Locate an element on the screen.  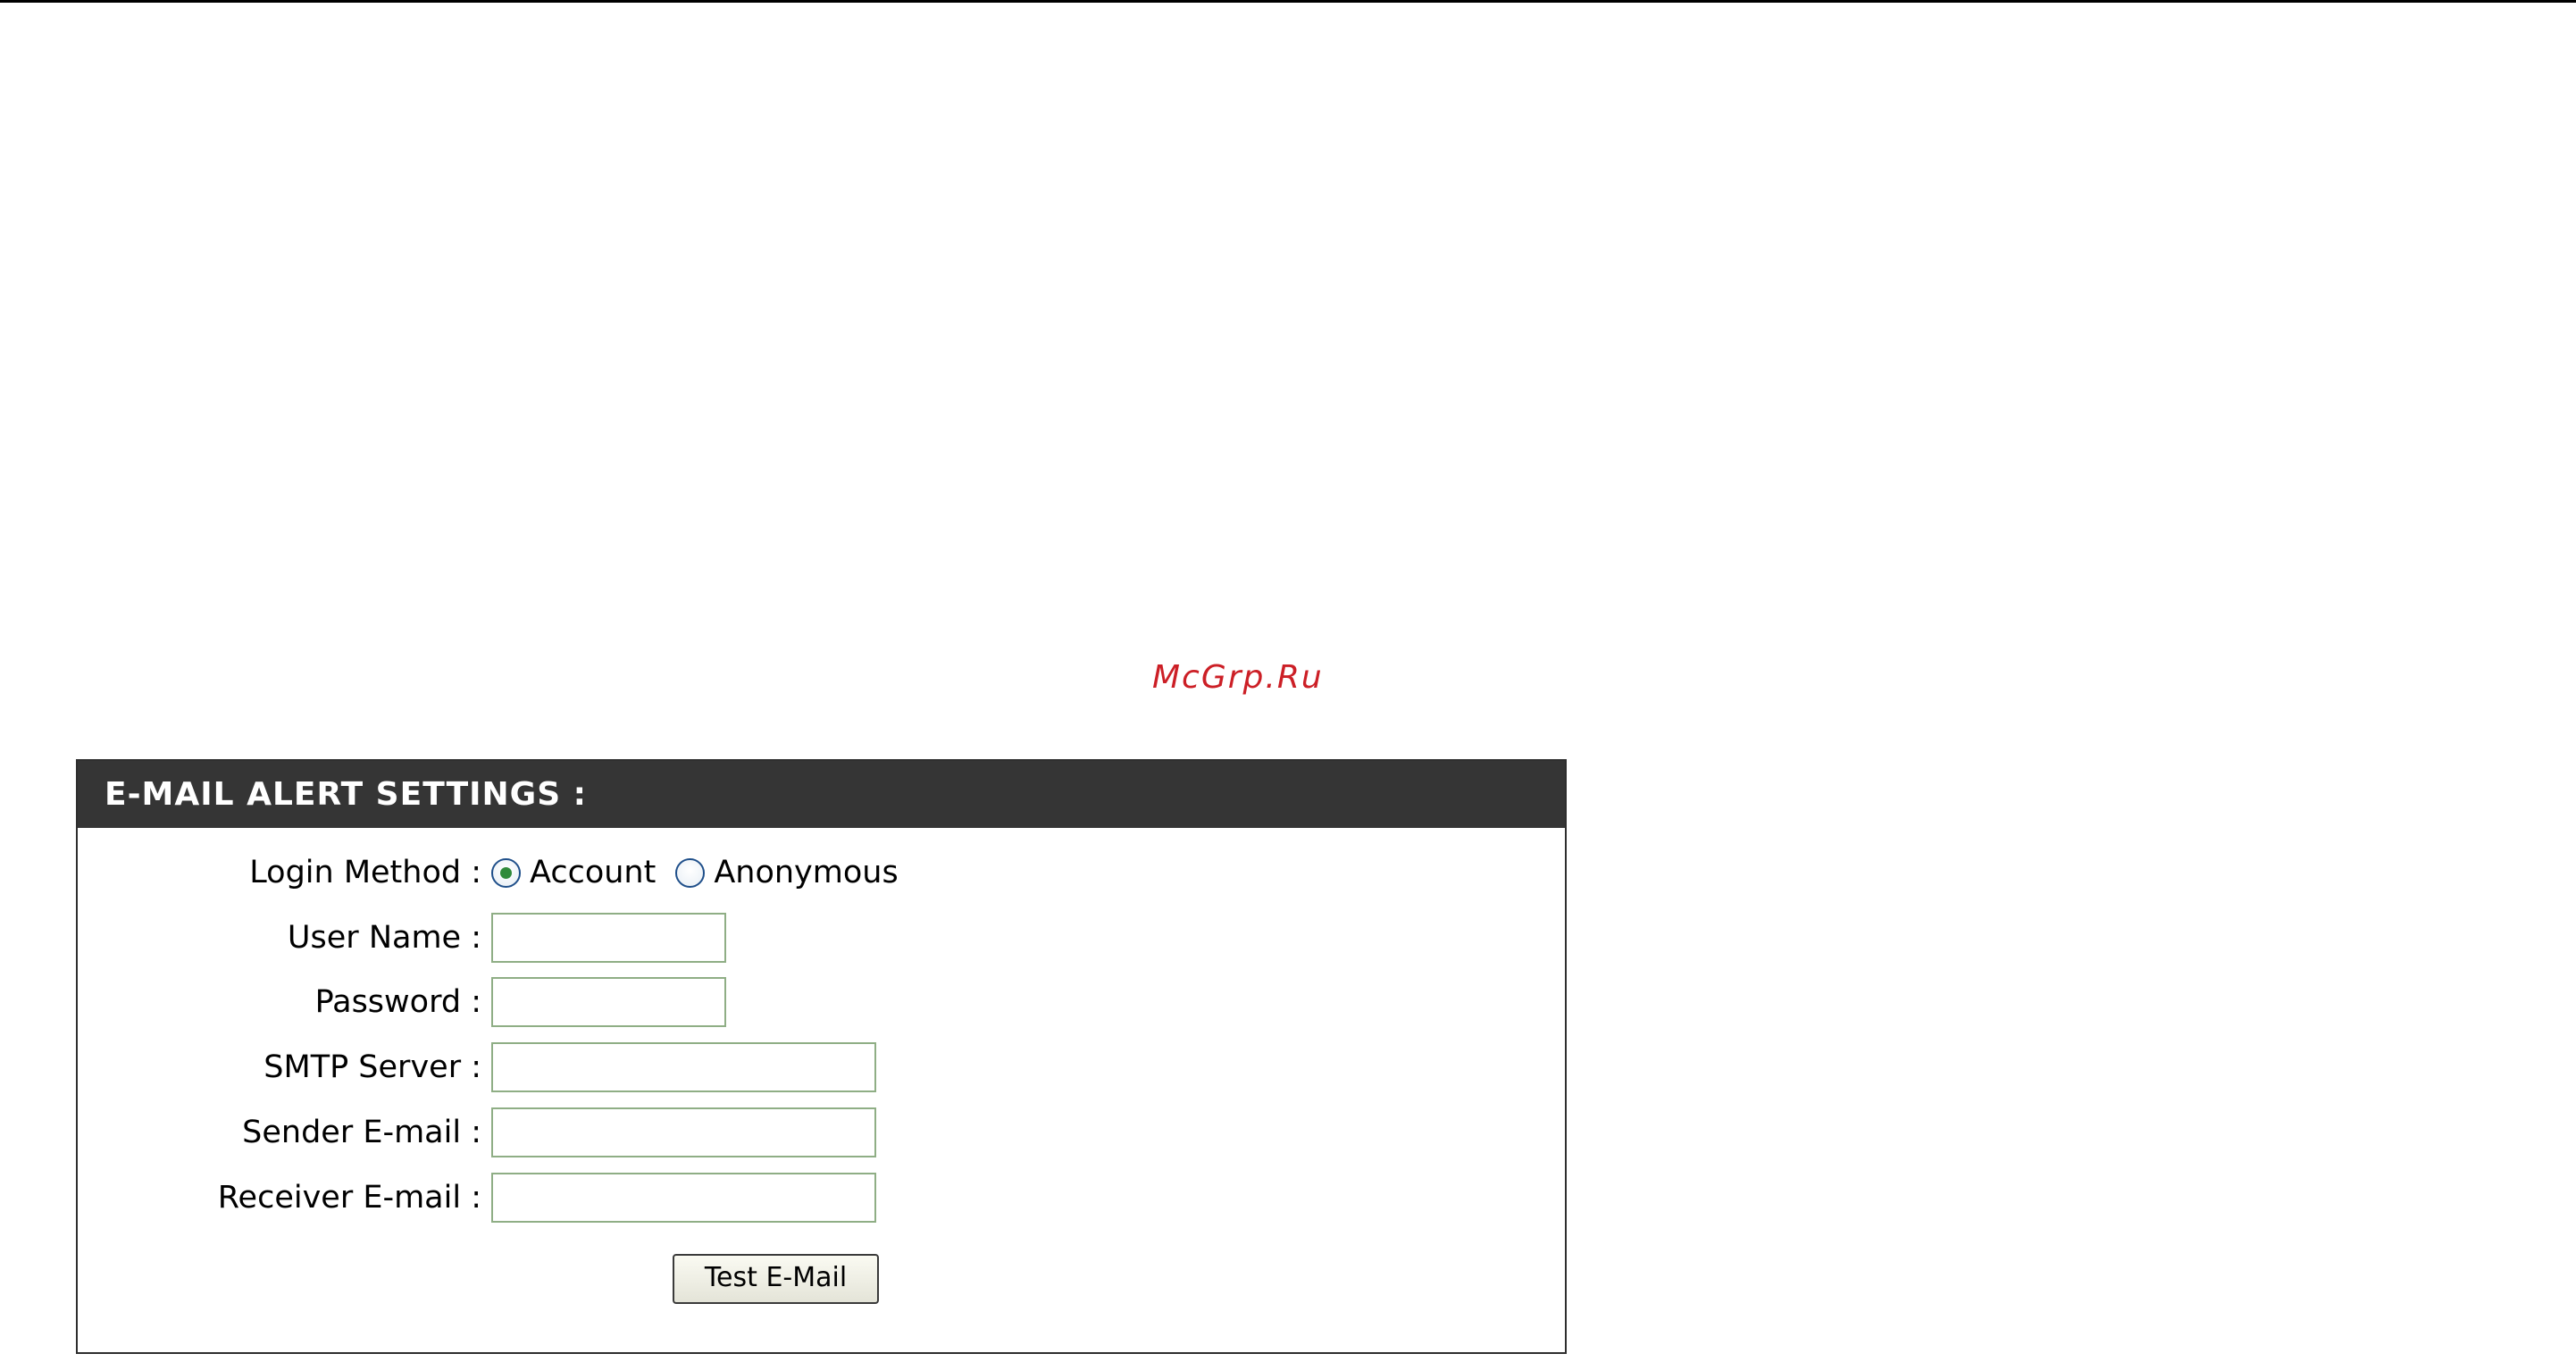
sender-email-row: Sender E-mail : is located at coordinates (822, 1132).